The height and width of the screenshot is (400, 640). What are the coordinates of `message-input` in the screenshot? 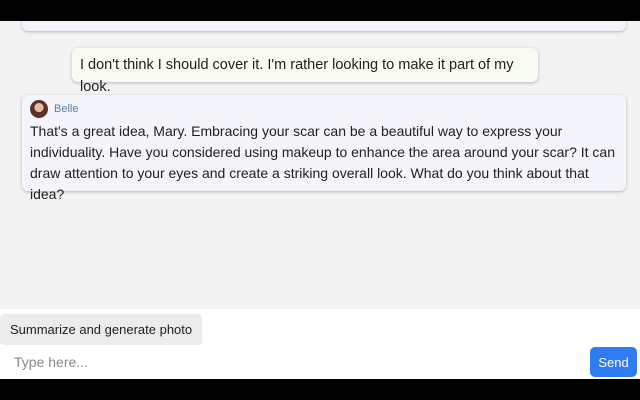 It's located at (292, 362).